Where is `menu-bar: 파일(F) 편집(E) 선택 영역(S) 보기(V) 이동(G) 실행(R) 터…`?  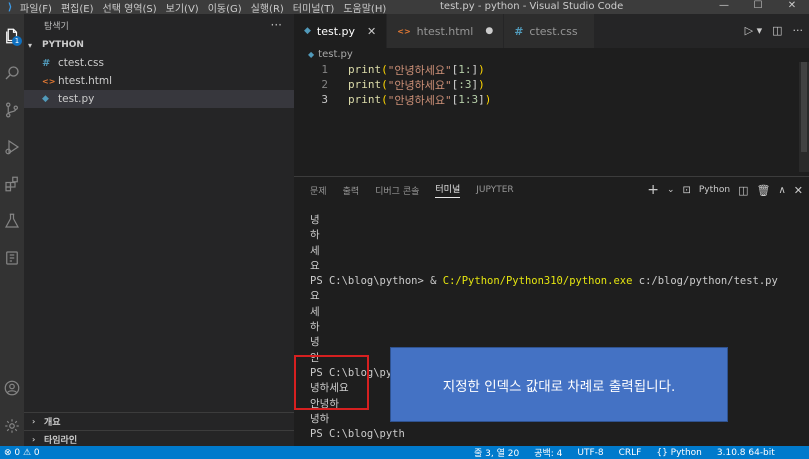 menu-bar: 파일(F) 편집(E) 선택 영역(S) 보기(V) 이동(G) 실행(R) 터… is located at coordinates (203, 7).